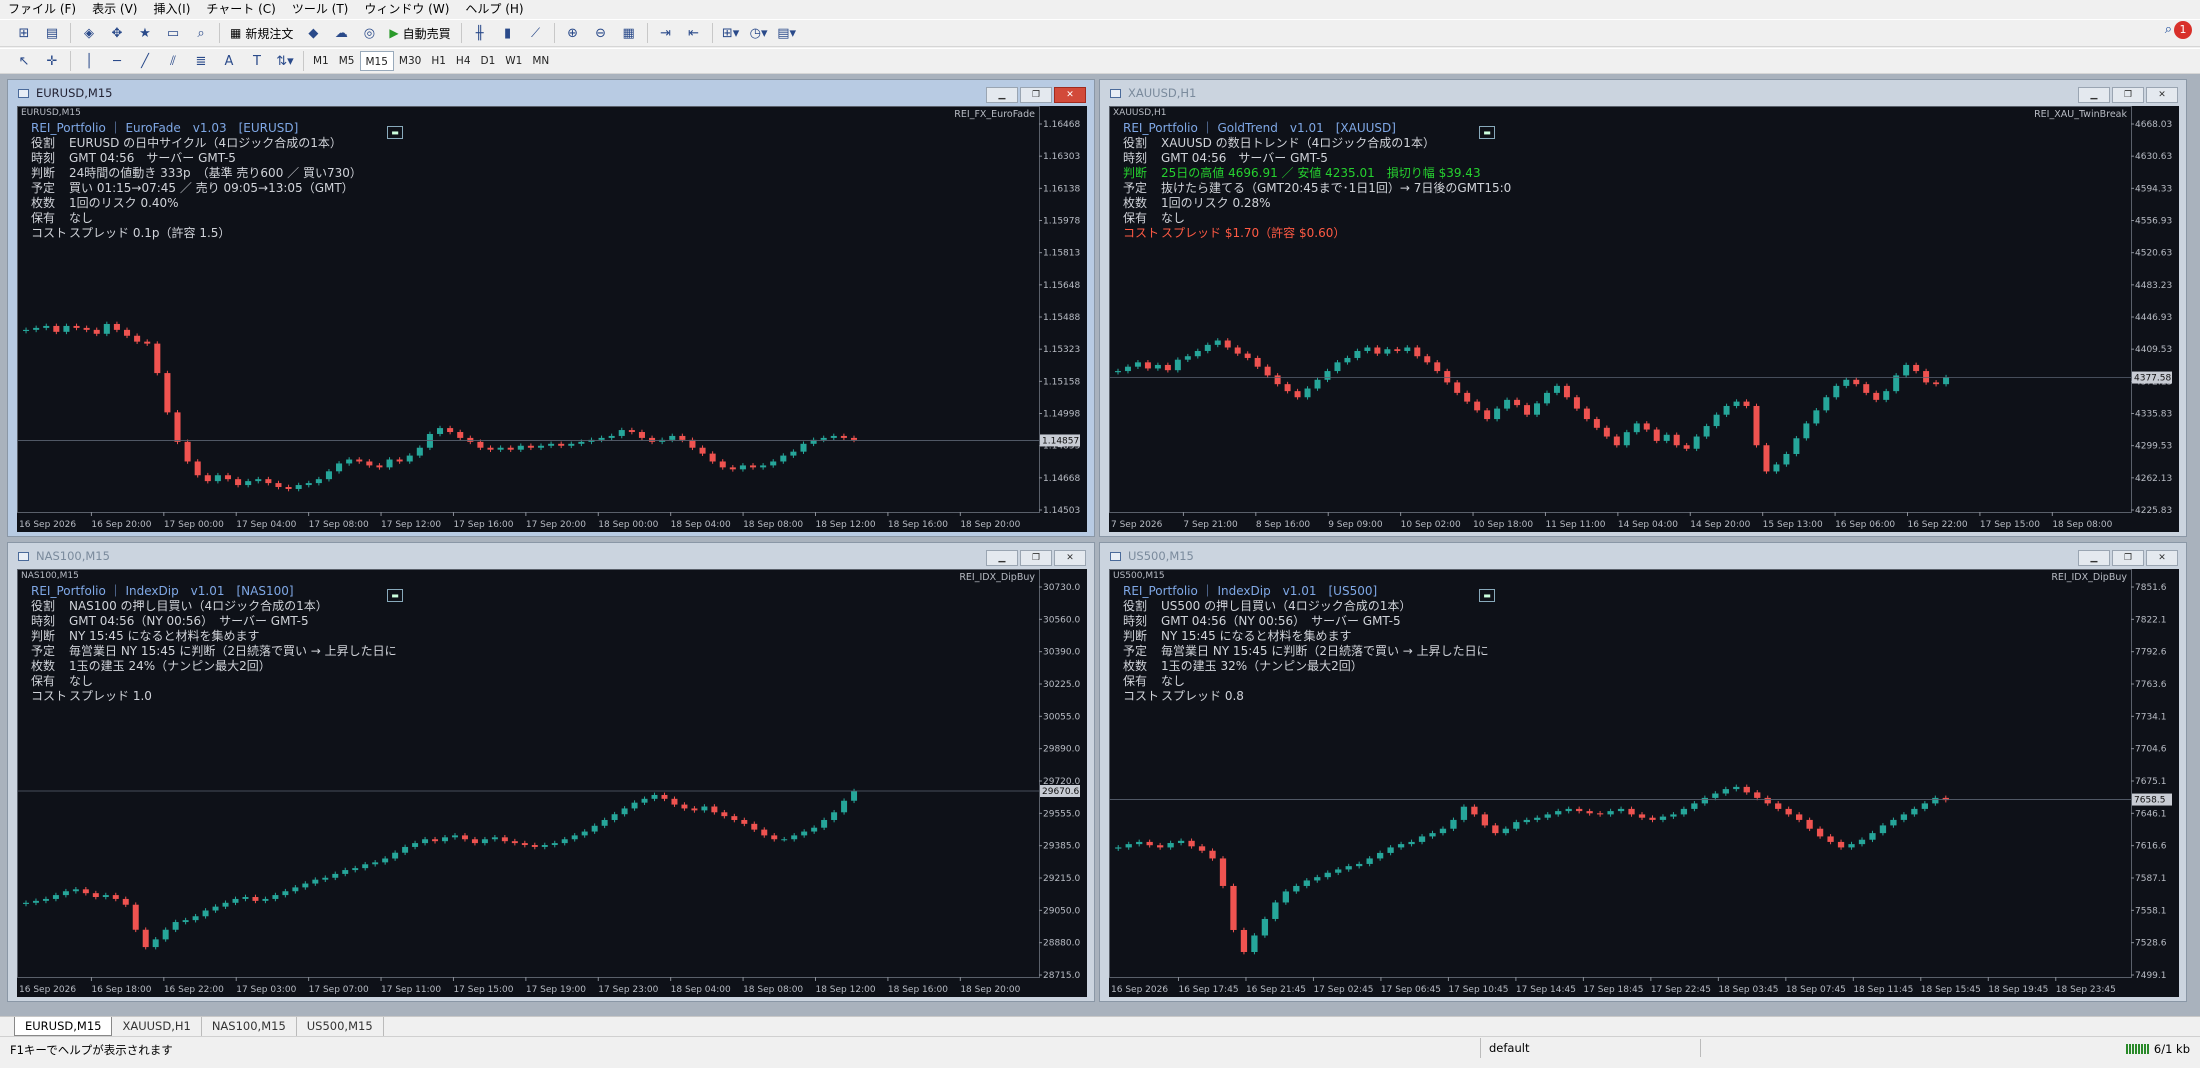 The image size is (2200, 1068). What do you see at coordinates (24, 33) in the screenshot?
I see `new-chart-icon: ⊞` at bounding box center [24, 33].